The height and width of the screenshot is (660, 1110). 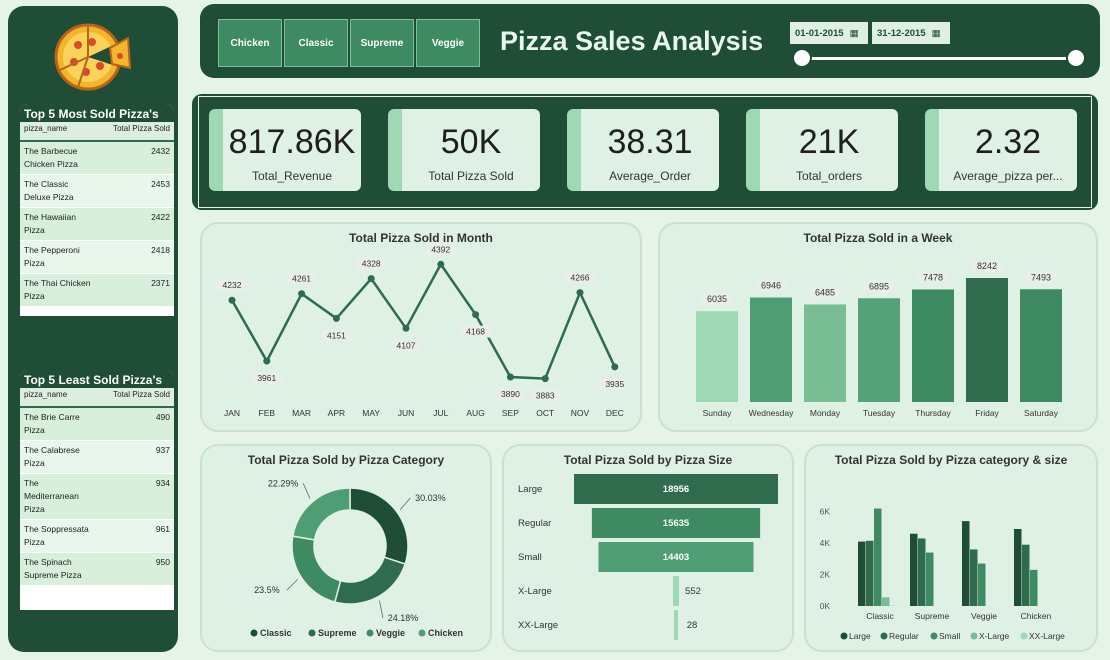 What do you see at coordinates (292, 142) in the screenshot?
I see `kpi-value: 817.86K` at bounding box center [292, 142].